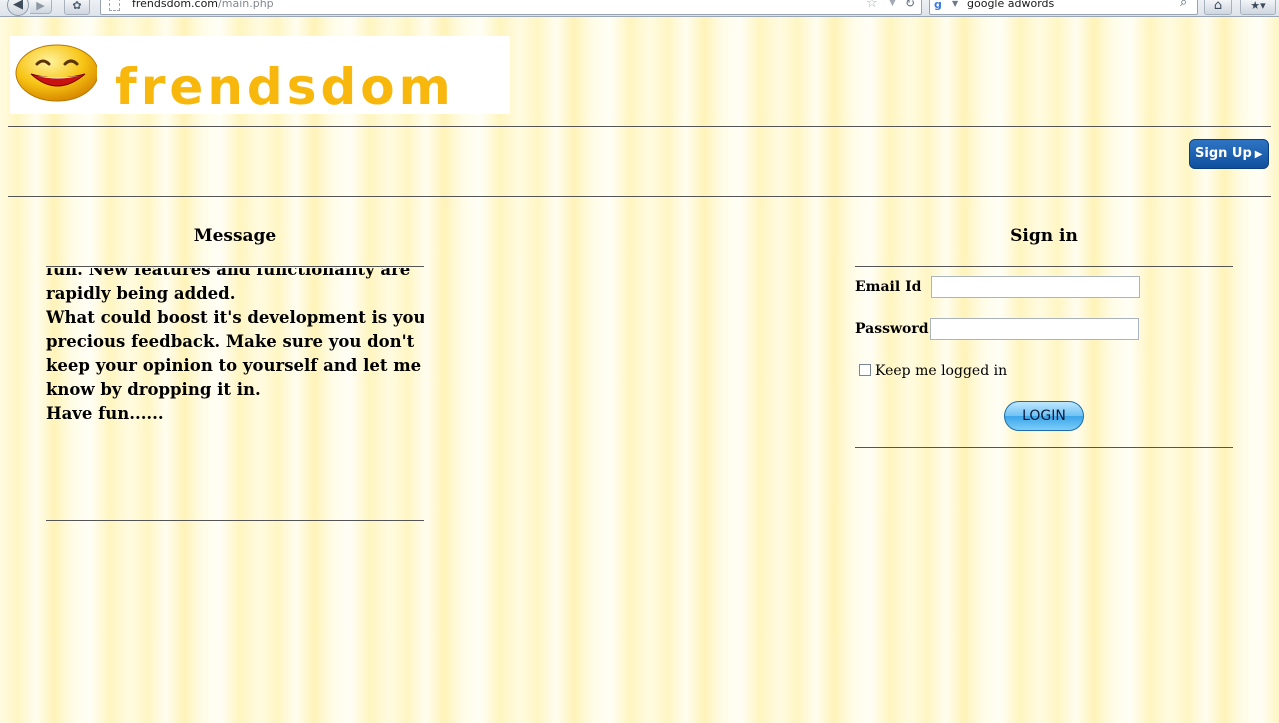  I want to click on nav-divider, so click(639, 196).